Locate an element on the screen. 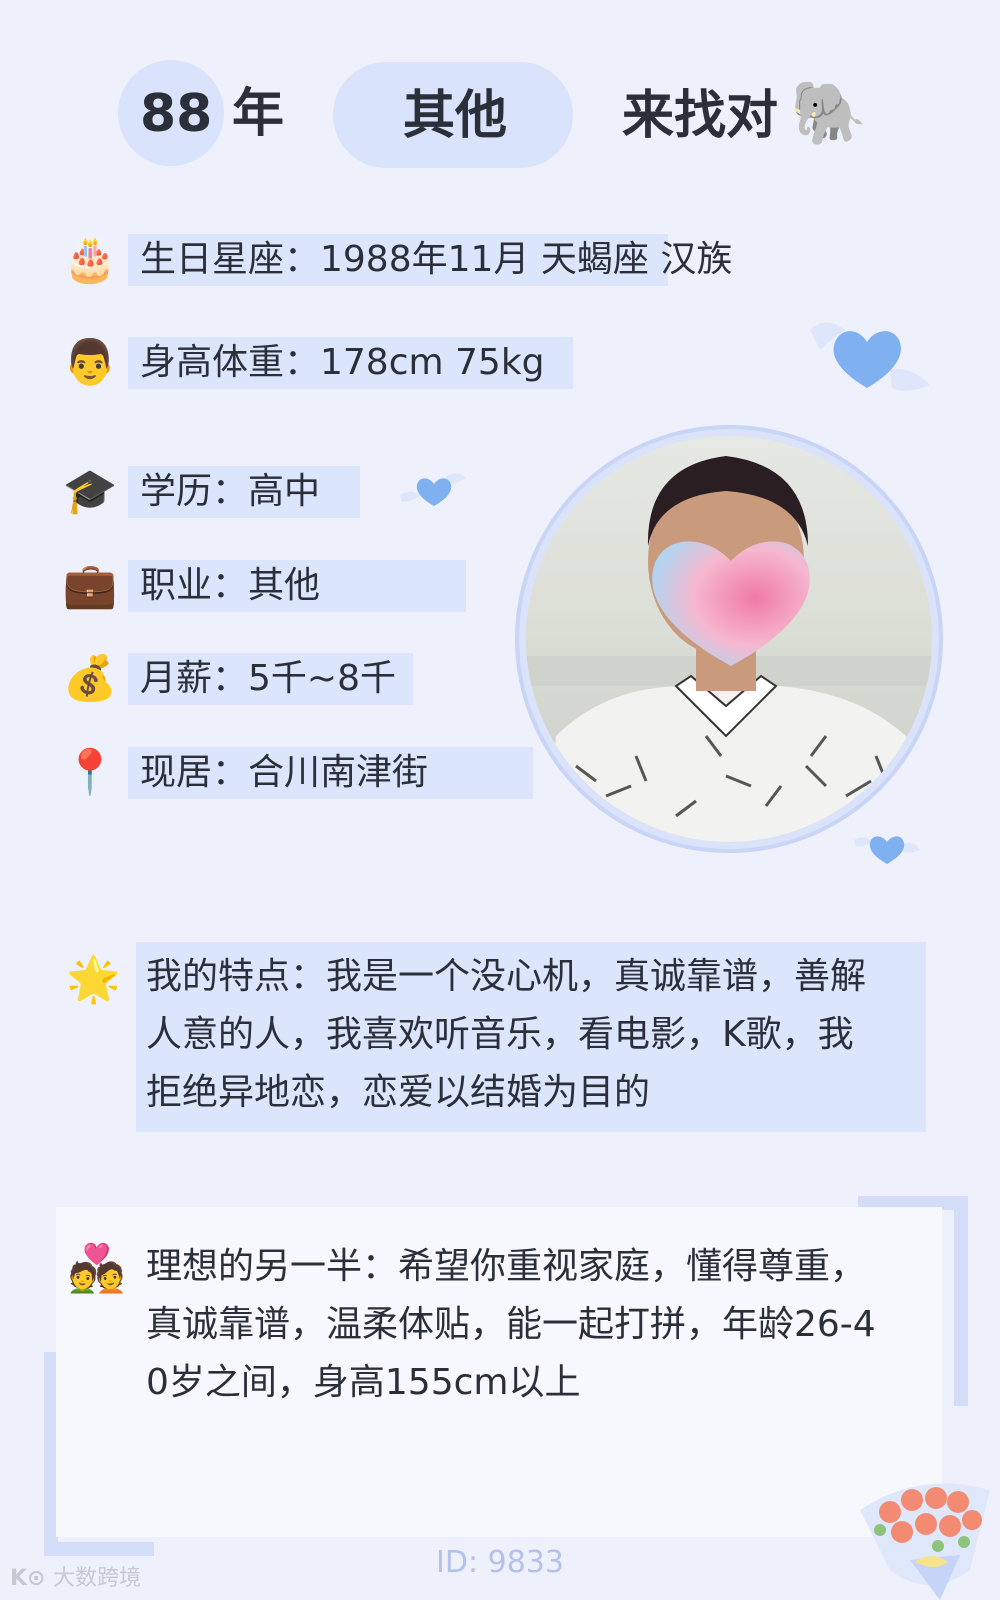 The height and width of the screenshot is (1600, 1000). ideal-line-3: 0岁之间，身高155cm以上 is located at coordinates (363, 1382).